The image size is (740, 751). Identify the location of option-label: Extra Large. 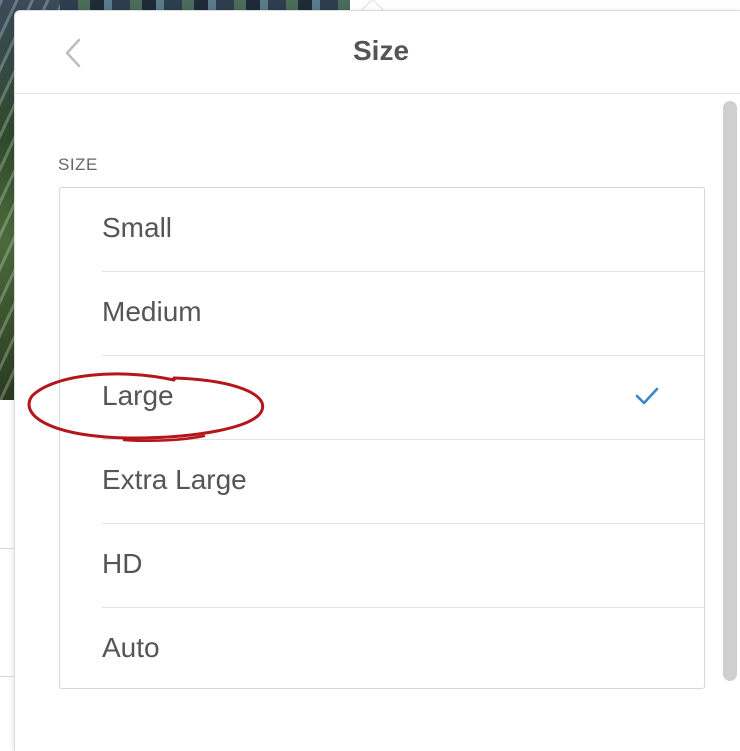
(174, 479).